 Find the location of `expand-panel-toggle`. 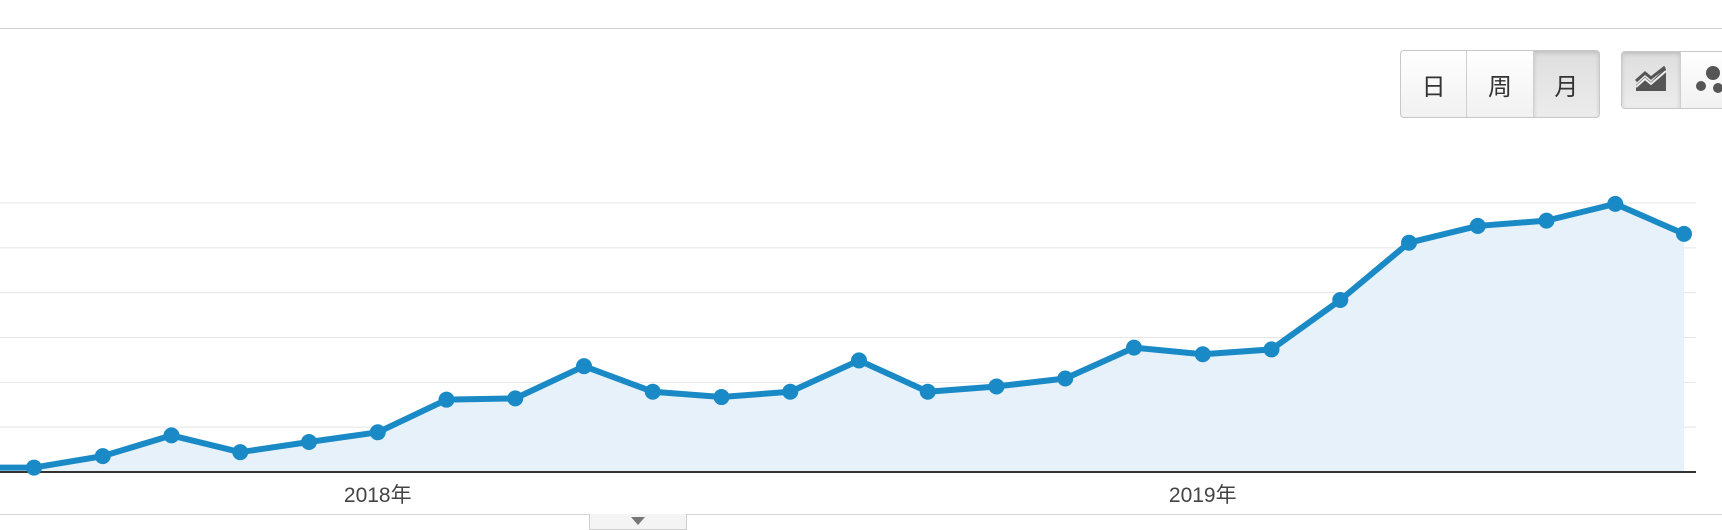

expand-panel-toggle is located at coordinates (638, 522).